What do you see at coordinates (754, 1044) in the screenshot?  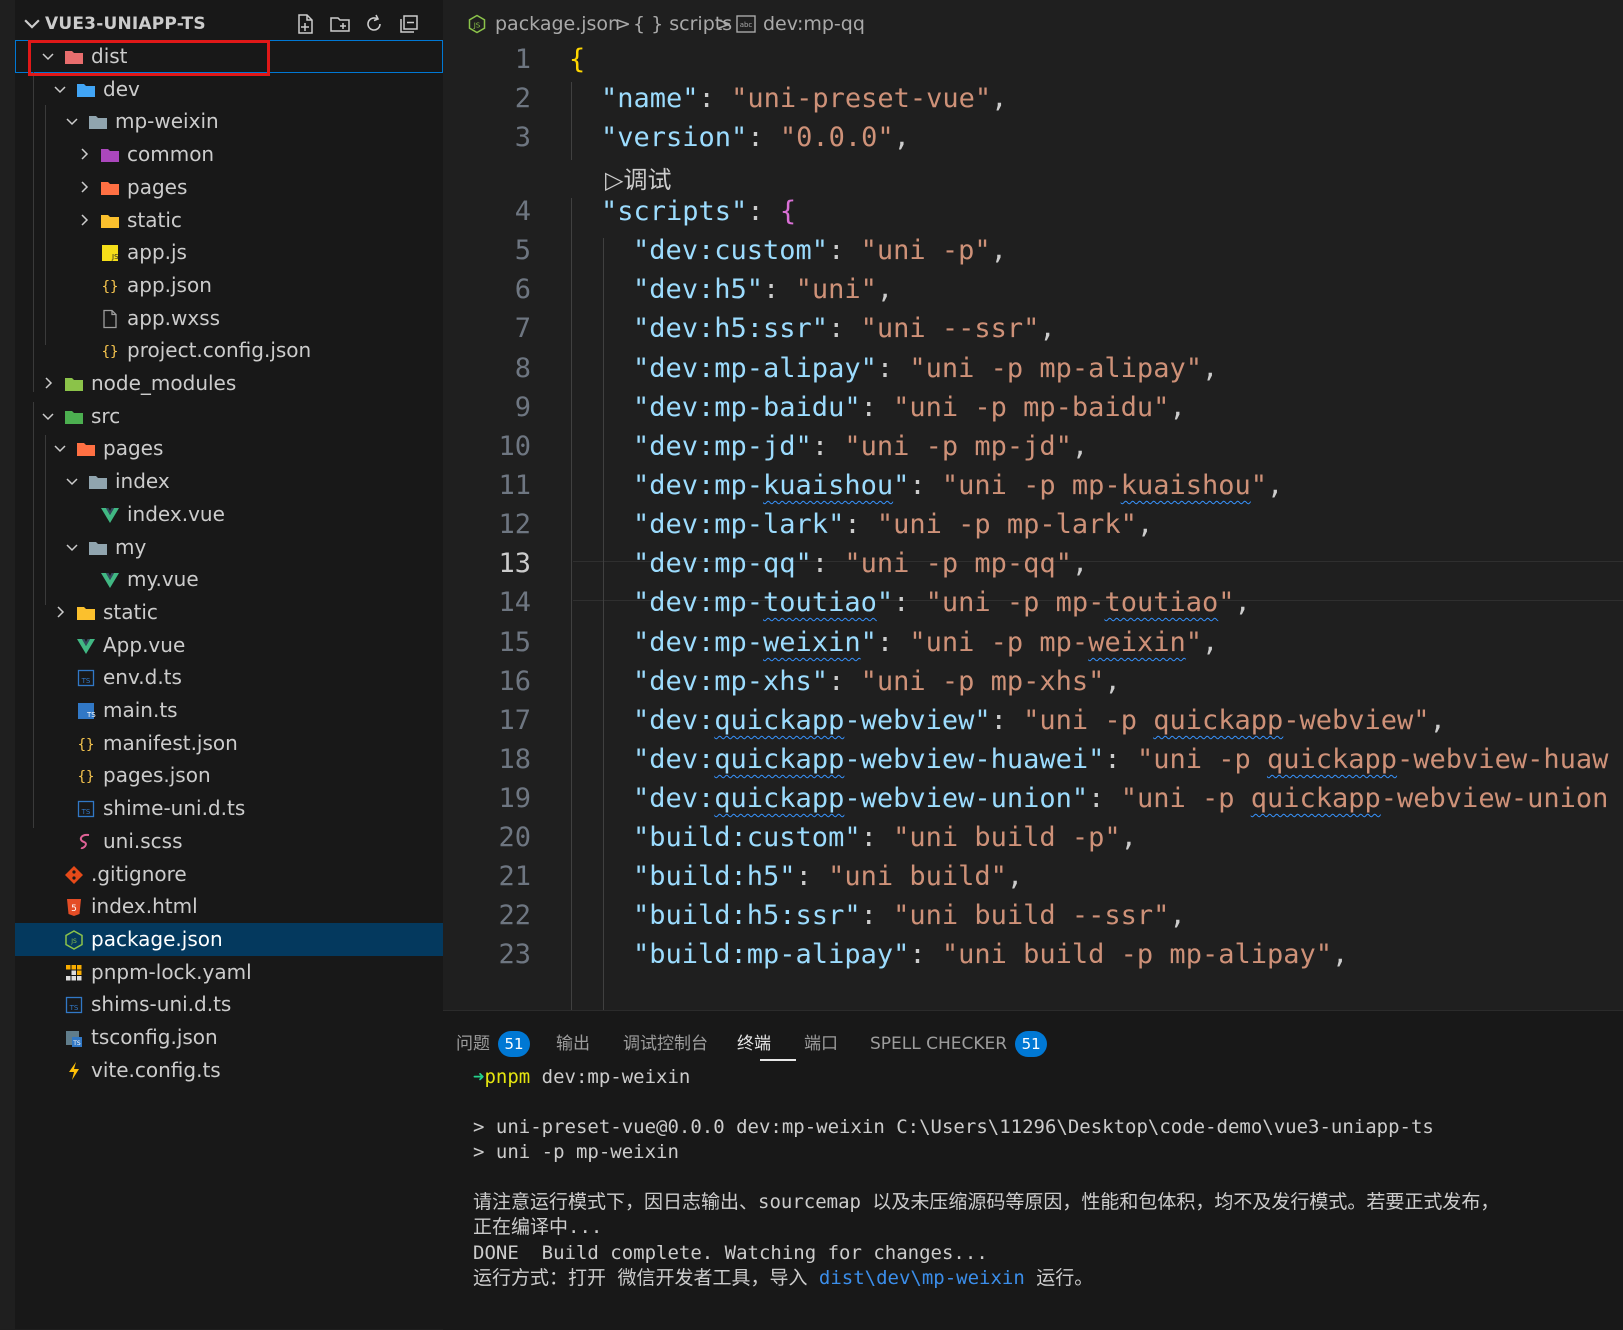 I see `panel-tab: 终端` at bounding box center [754, 1044].